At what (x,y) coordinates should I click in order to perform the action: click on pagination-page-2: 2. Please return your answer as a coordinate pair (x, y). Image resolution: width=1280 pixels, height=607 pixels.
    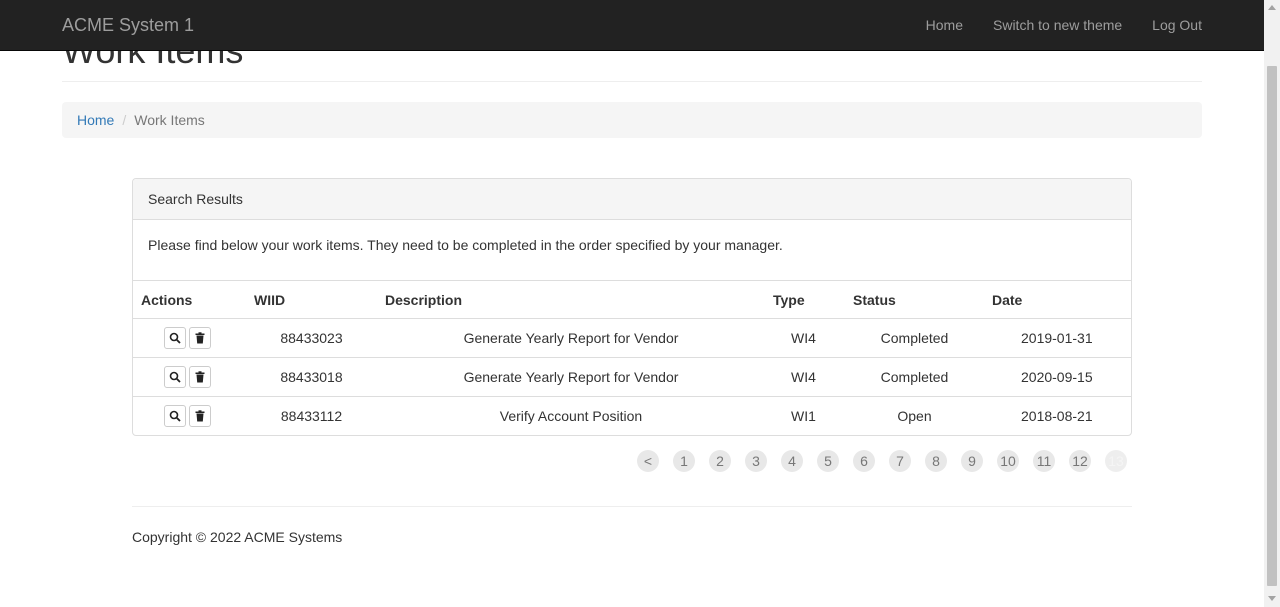
    Looking at the image, I should click on (720, 461).